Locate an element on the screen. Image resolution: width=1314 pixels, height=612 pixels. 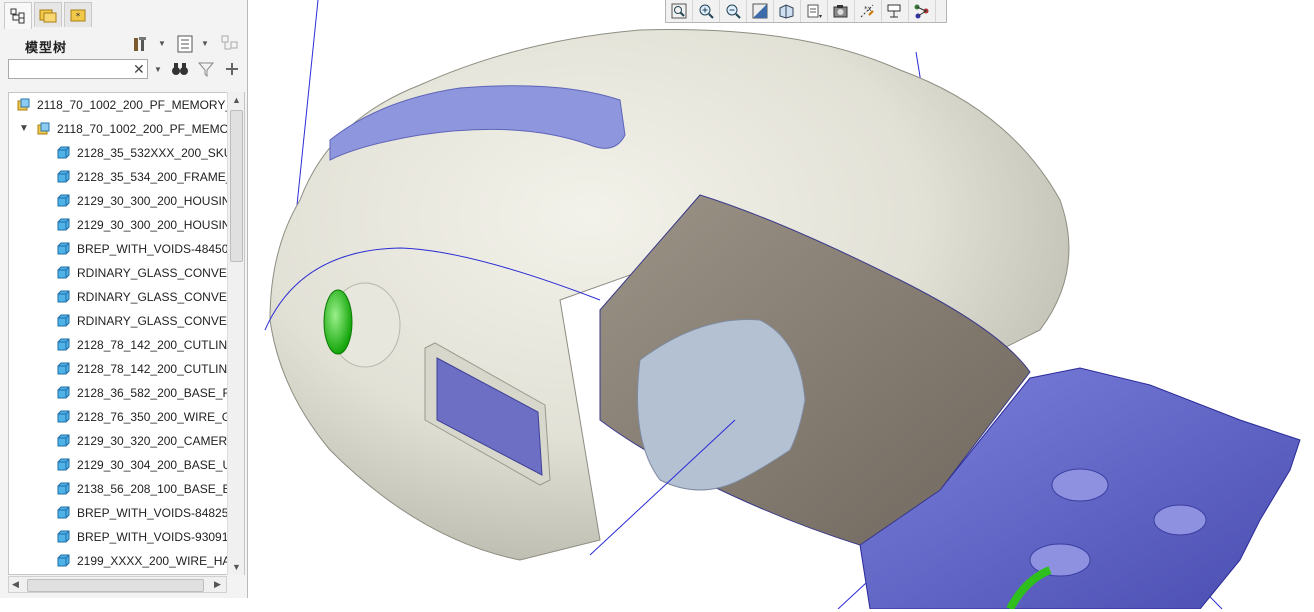
navigator-tabs: * is located at coordinates (48, 15).